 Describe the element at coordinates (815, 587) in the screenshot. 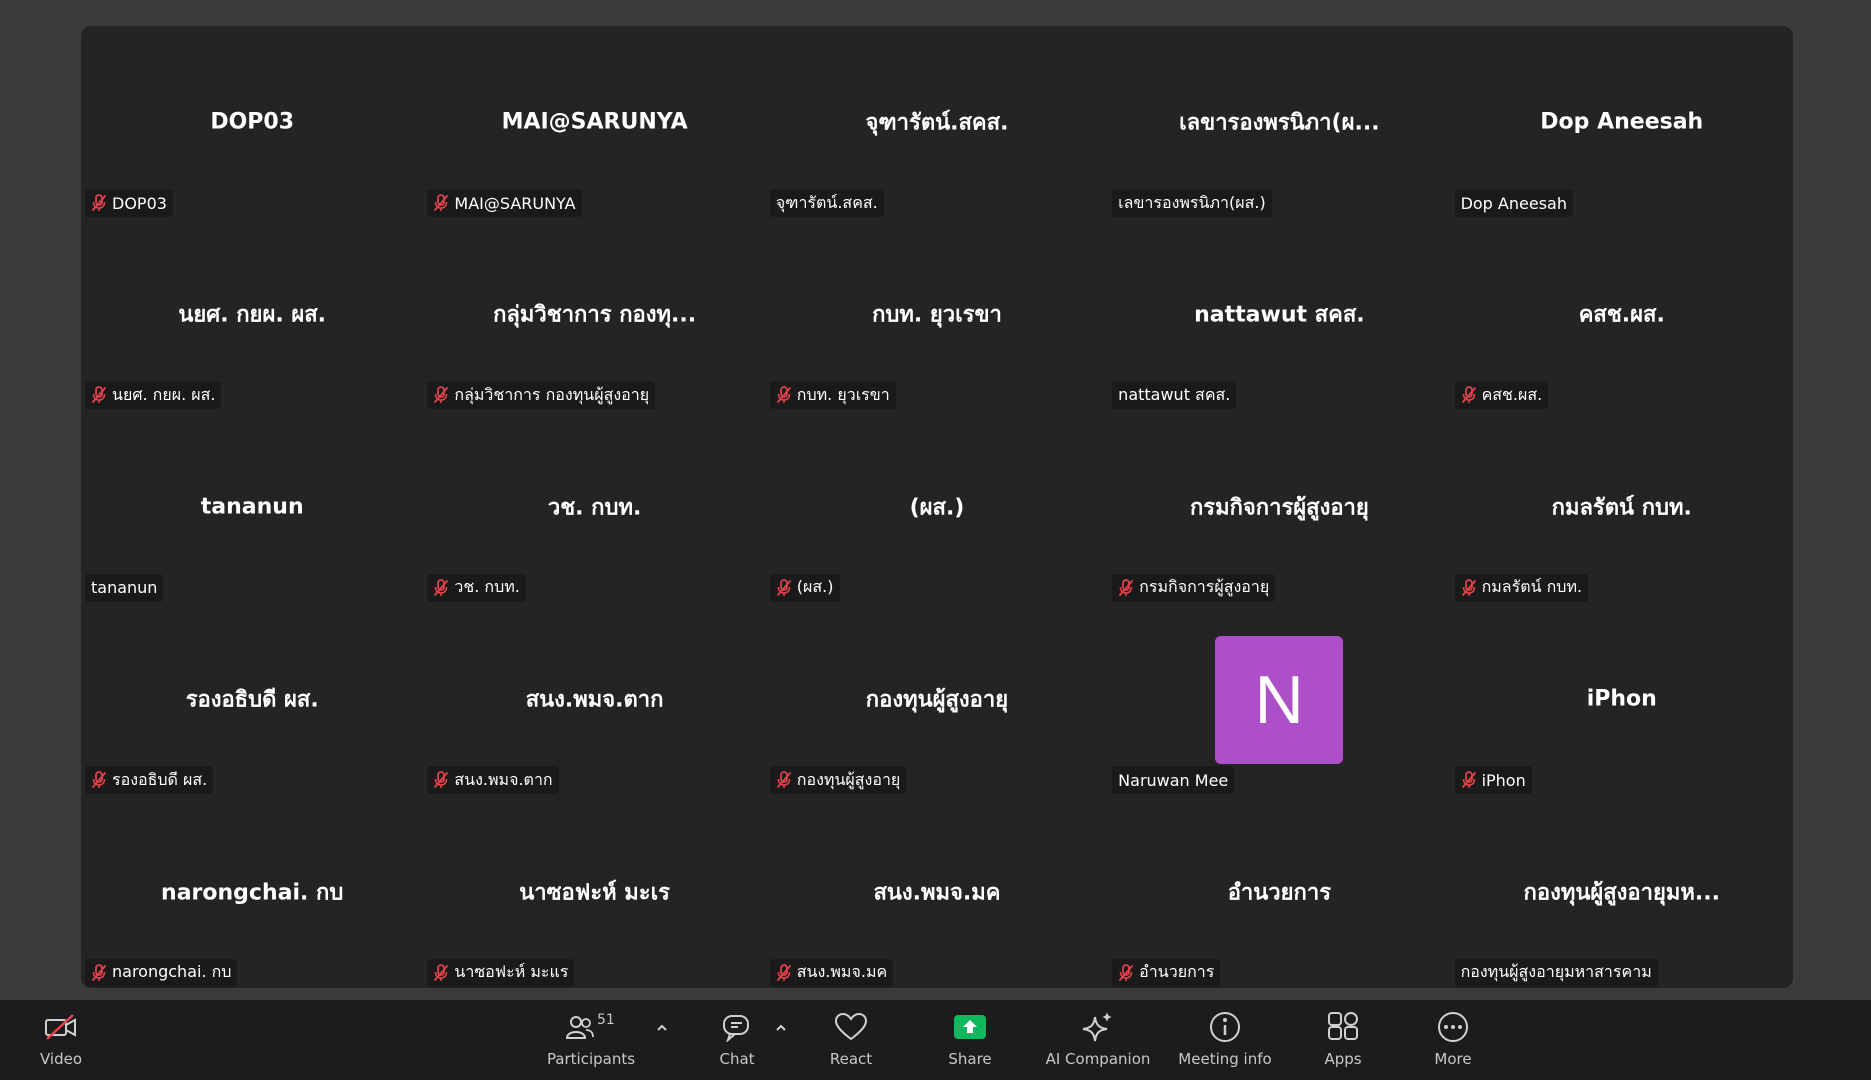

I see `participant-label-text: (ผส.)` at that location.